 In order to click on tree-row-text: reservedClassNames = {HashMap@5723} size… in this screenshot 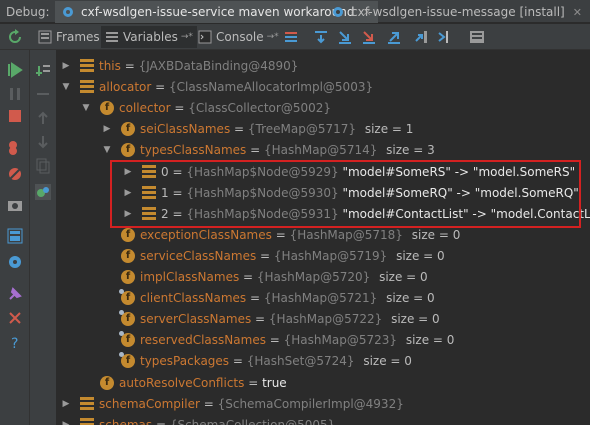, I will do `click(297, 340)`.